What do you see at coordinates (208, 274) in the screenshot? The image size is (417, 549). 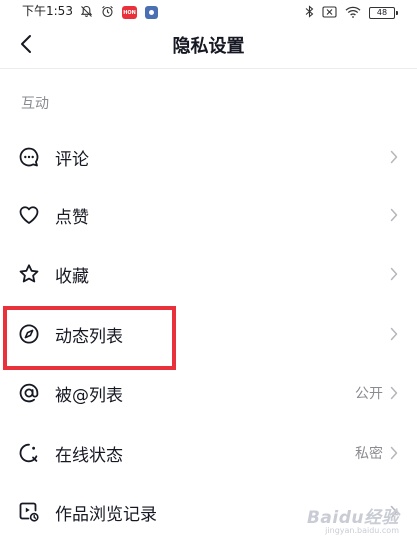 I see `settings-row-favorites: 收藏` at bounding box center [208, 274].